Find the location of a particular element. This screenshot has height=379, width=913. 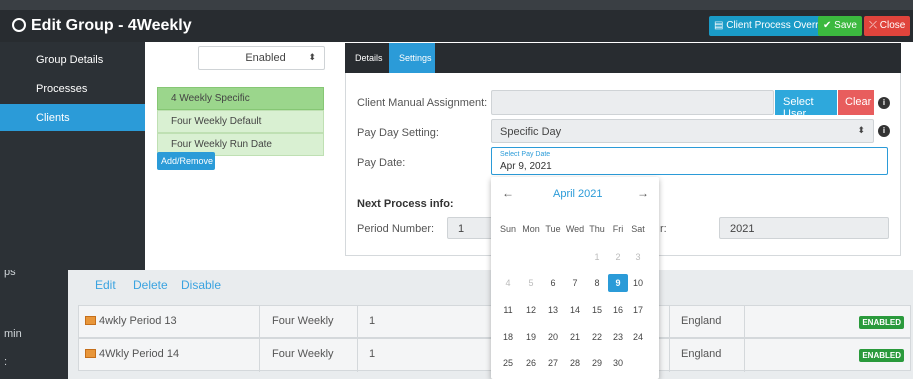

calendar-day: 27 is located at coordinates (553, 363).